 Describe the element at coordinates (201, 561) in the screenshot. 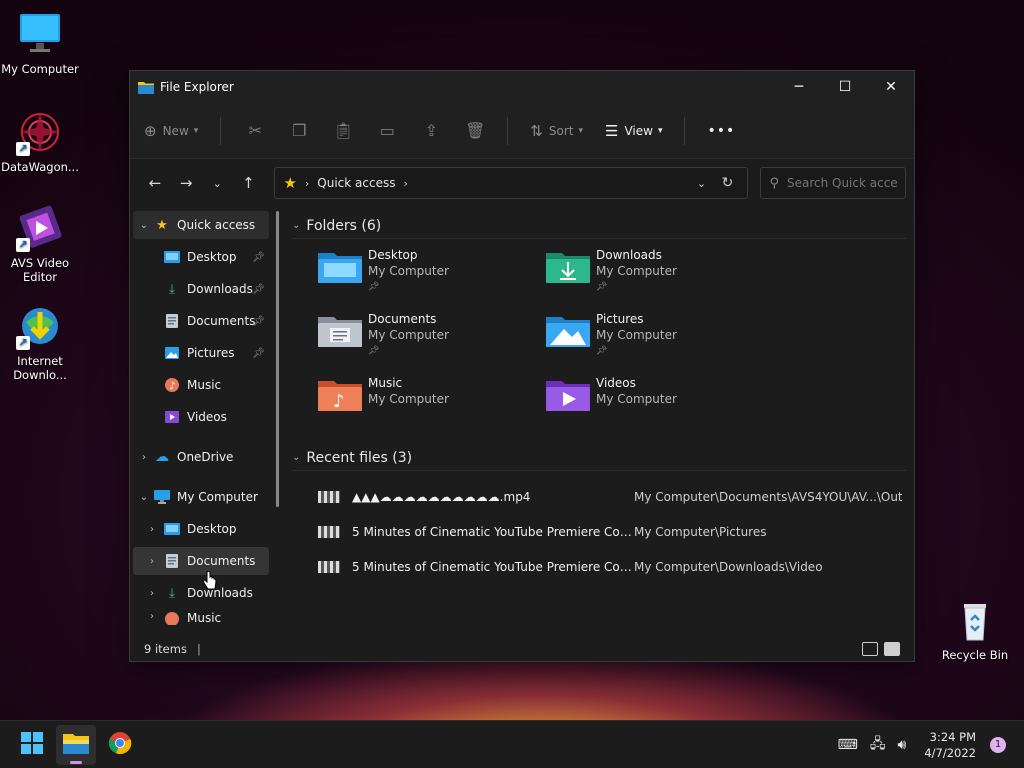

I see `sidebar-item-computer-documents: › Documents` at that location.